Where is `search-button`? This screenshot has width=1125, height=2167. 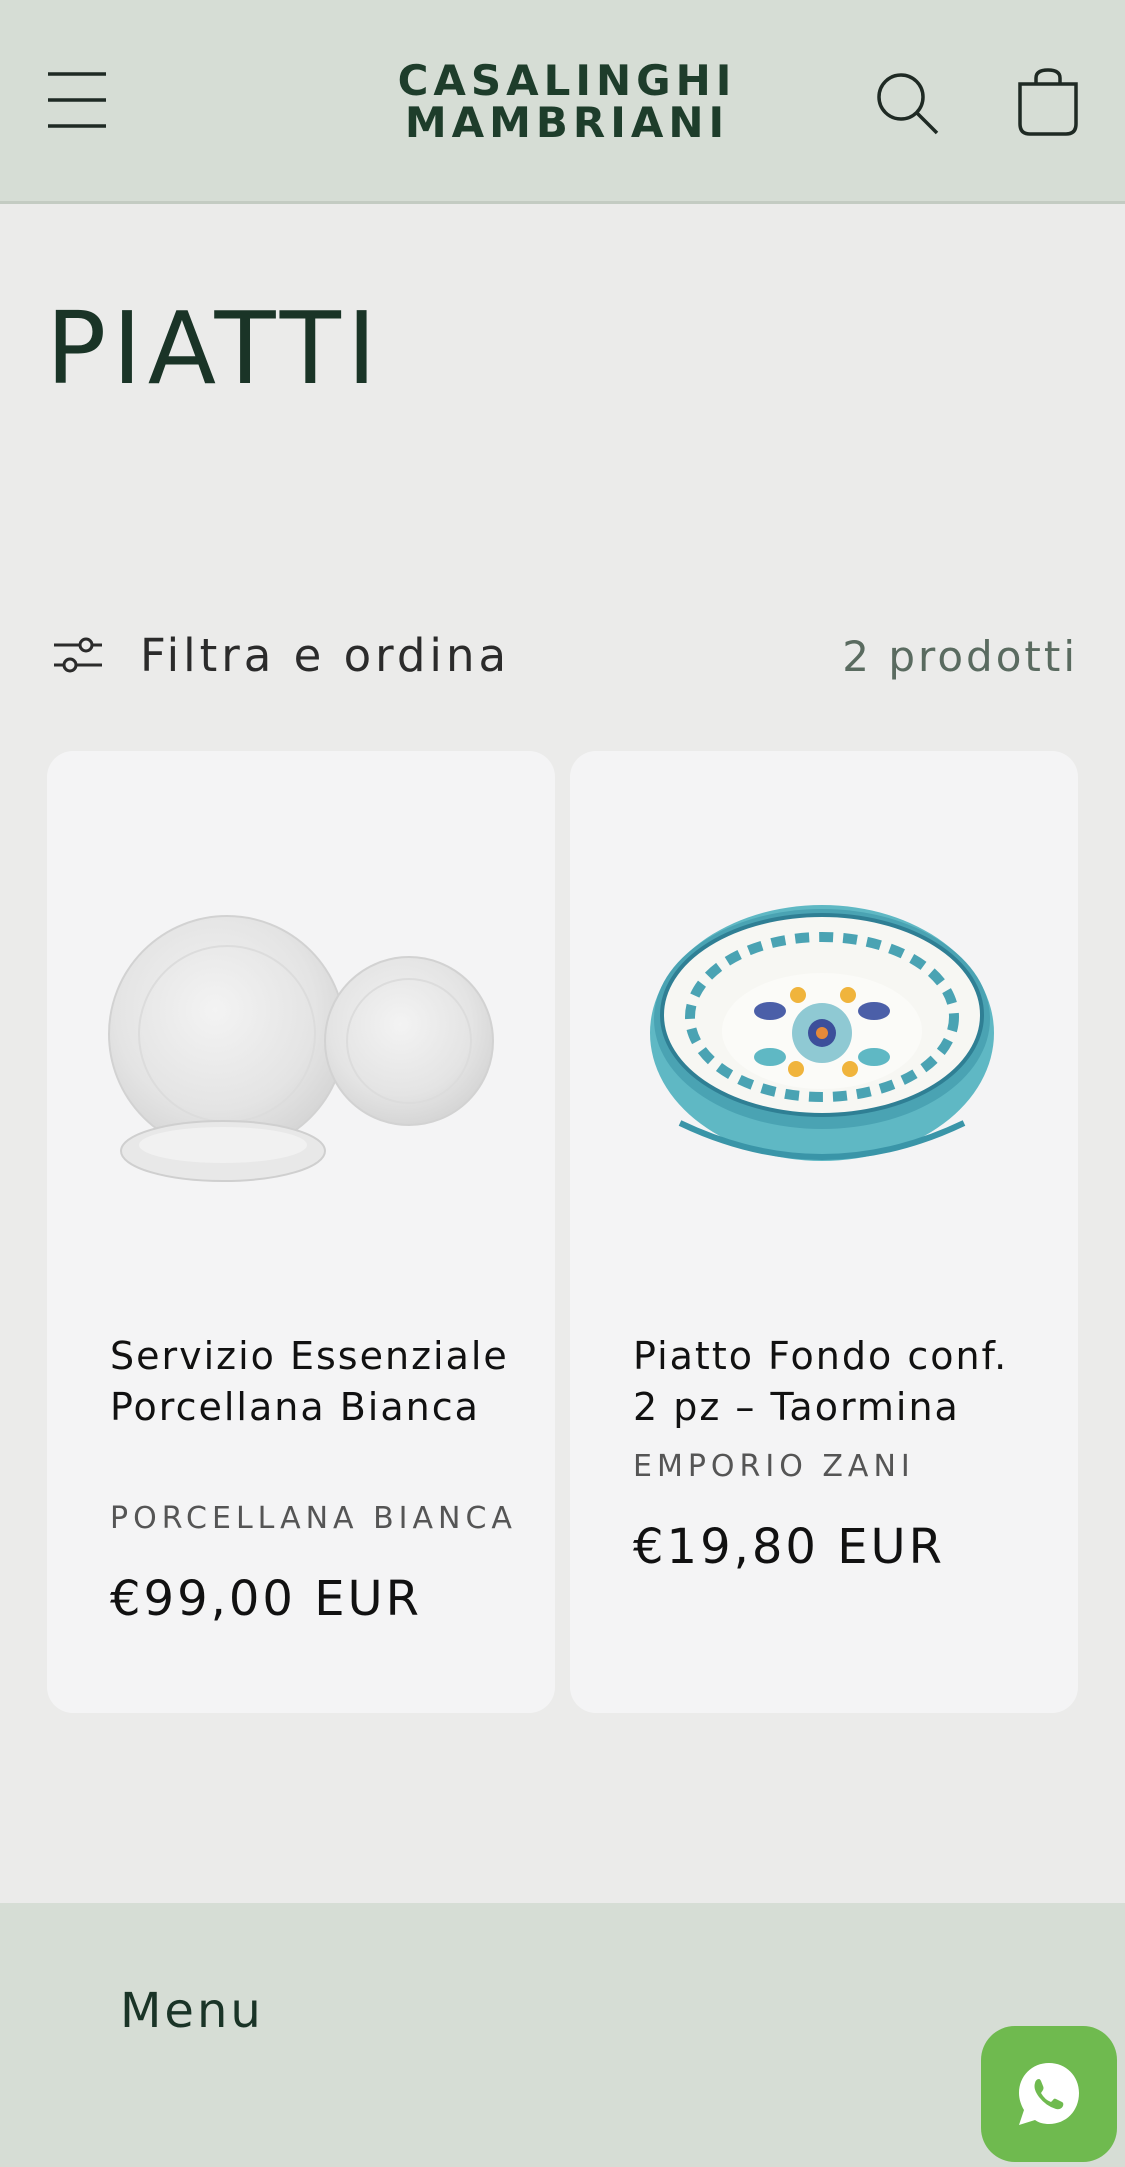
search-button is located at coordinates (907, 103).